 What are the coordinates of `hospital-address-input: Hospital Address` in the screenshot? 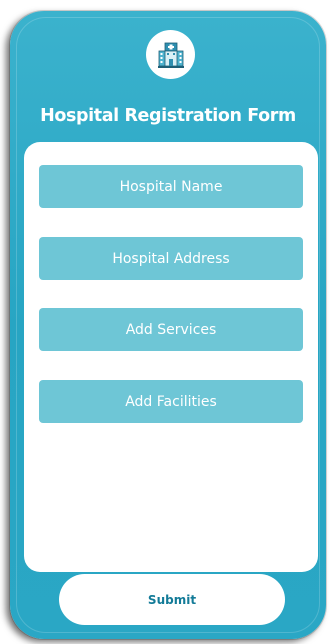 It's located at (171, 258).